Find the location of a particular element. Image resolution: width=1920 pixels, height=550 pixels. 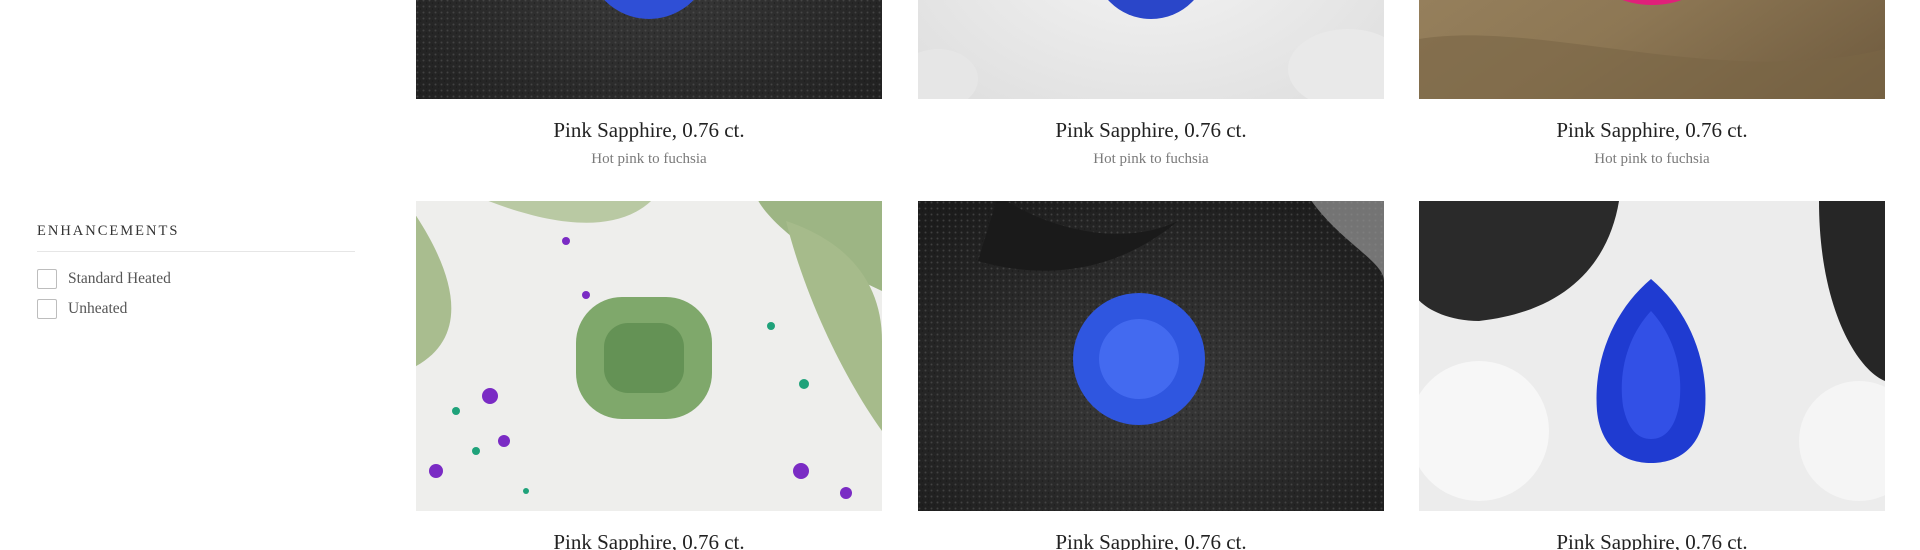

blue-pear-sapphire-on-white-image is located at coordinates (1652, 356).